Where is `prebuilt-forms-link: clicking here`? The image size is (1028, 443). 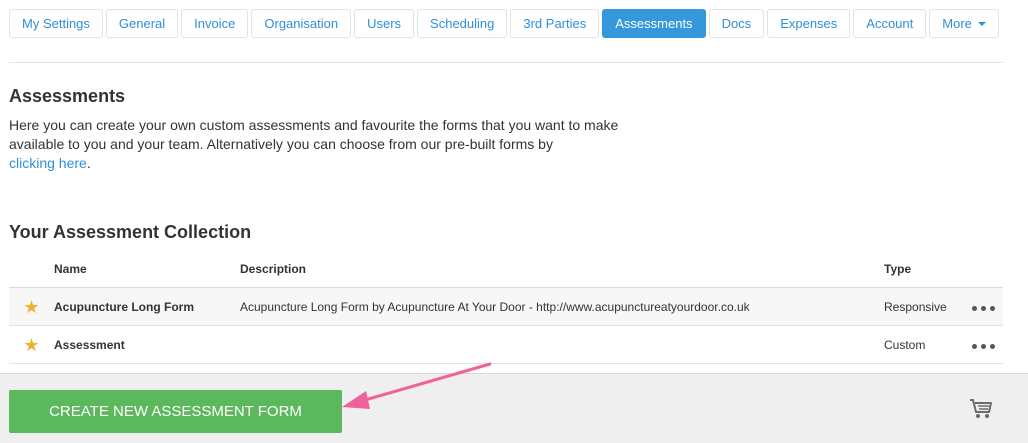 prebuilt-forms-link: clicking here is located at coordinates (48, 163).